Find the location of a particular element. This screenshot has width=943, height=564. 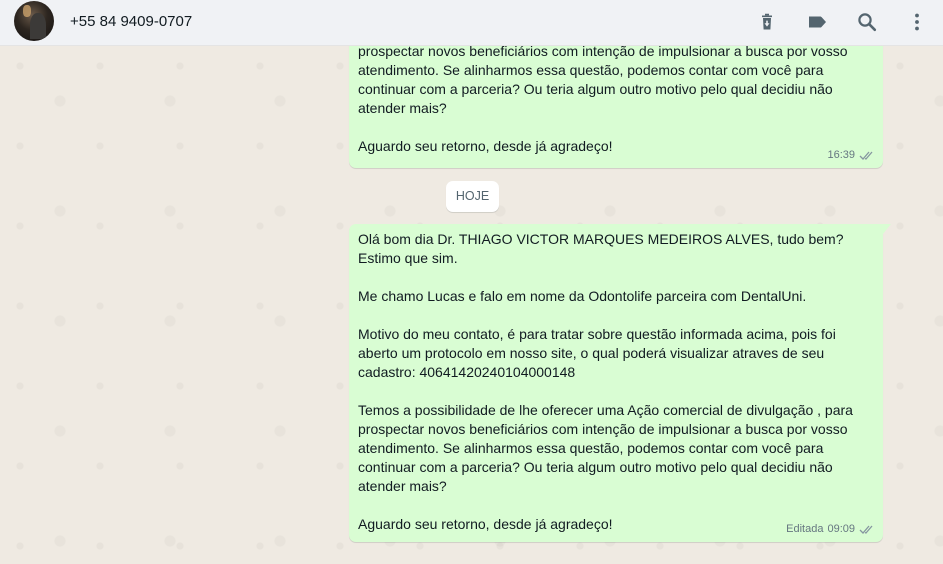

message-time: 16:39 is located at coordinates (841, 155).